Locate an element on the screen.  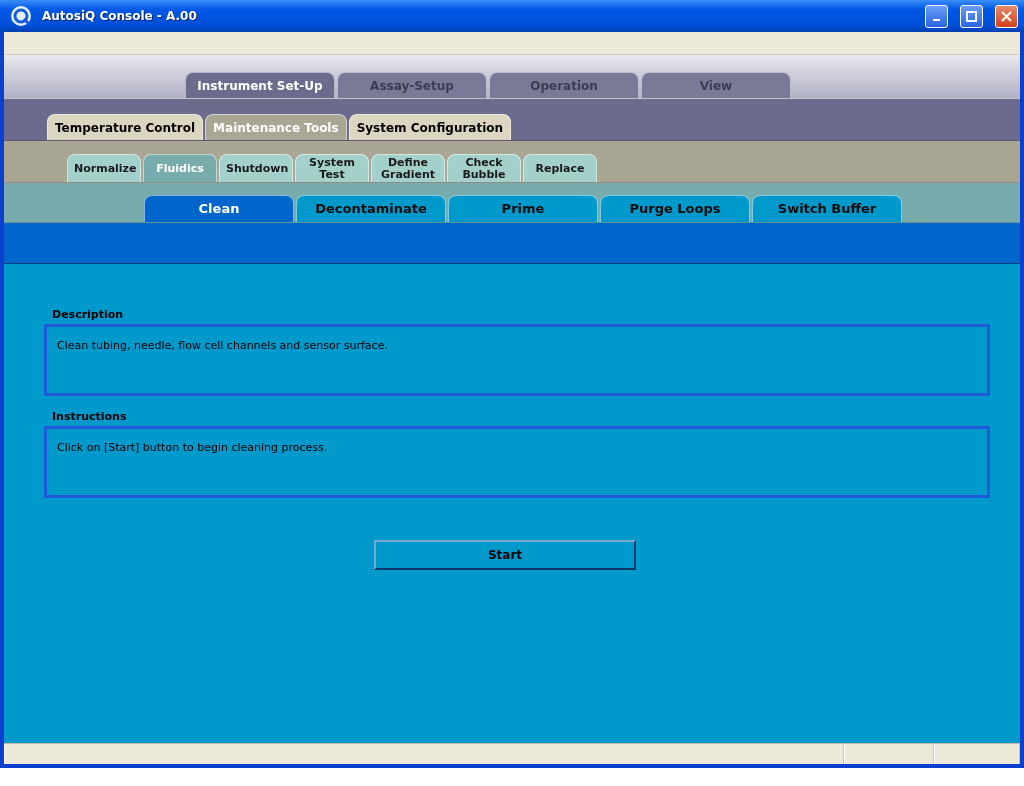
tab: Check Bubble is located at coordinates (484, 168).